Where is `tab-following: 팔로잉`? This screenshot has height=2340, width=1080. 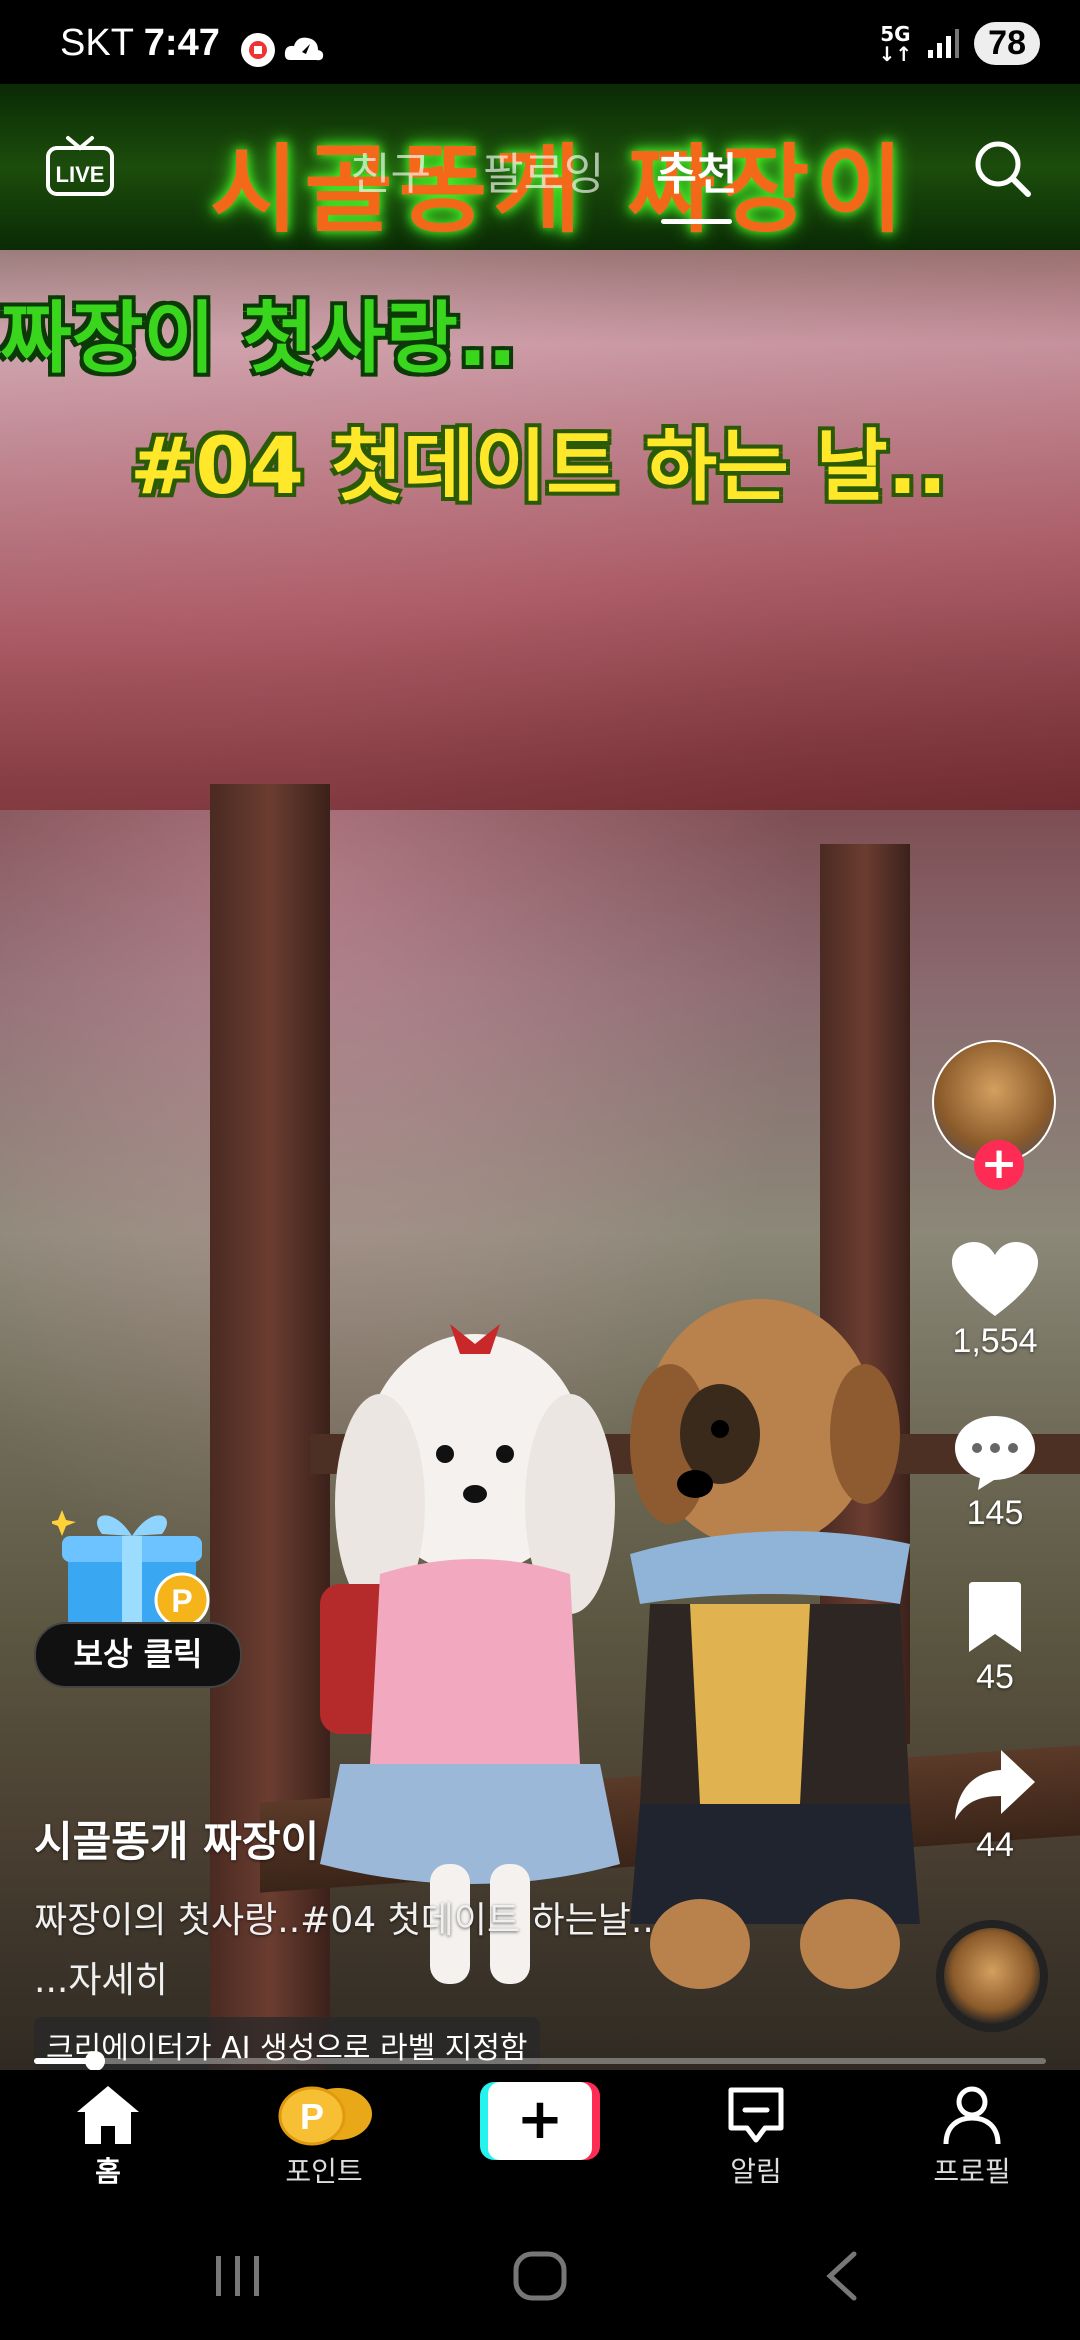
tab-following: 팔로잉 is located at coordinates (543, 170).